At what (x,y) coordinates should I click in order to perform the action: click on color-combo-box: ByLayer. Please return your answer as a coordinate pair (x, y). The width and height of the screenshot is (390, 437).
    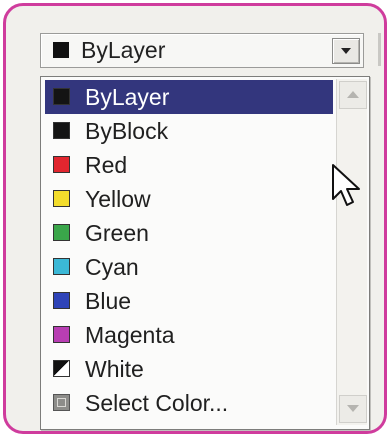
    Looking at the image, I should click on (202, 50).